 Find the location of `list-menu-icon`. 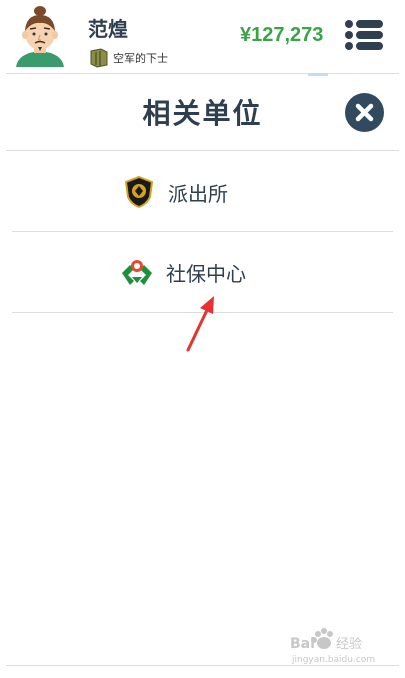

list-menu-icon is located at coordinates (364, 35).